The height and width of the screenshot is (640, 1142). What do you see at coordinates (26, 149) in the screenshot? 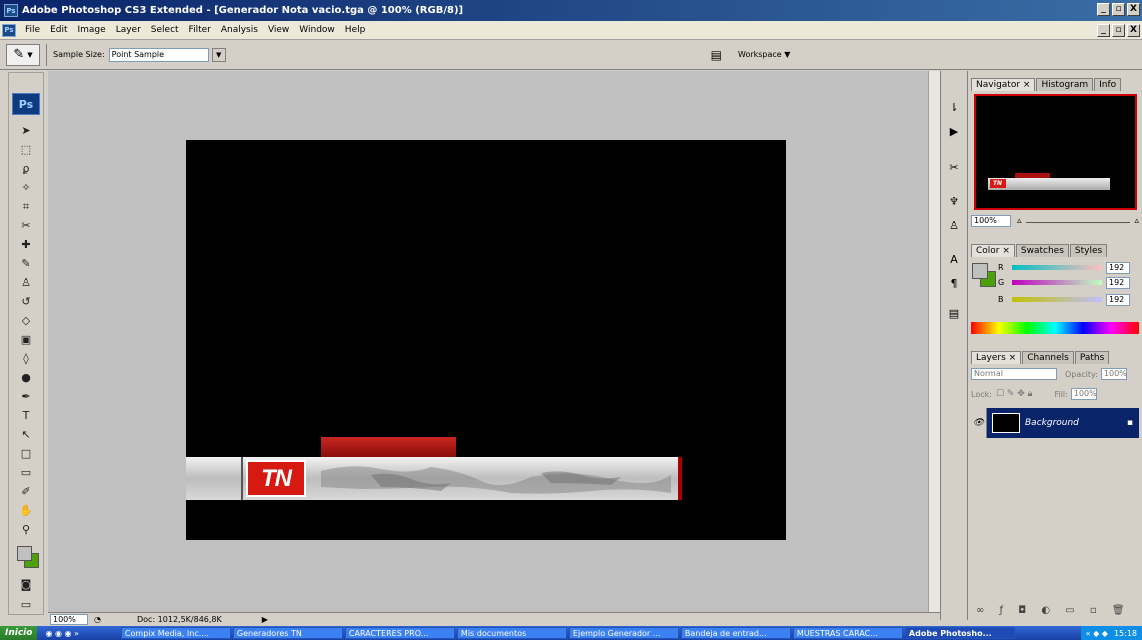
I see `marquee-tool-icon: ⬚` at bounding box center [26, 149].